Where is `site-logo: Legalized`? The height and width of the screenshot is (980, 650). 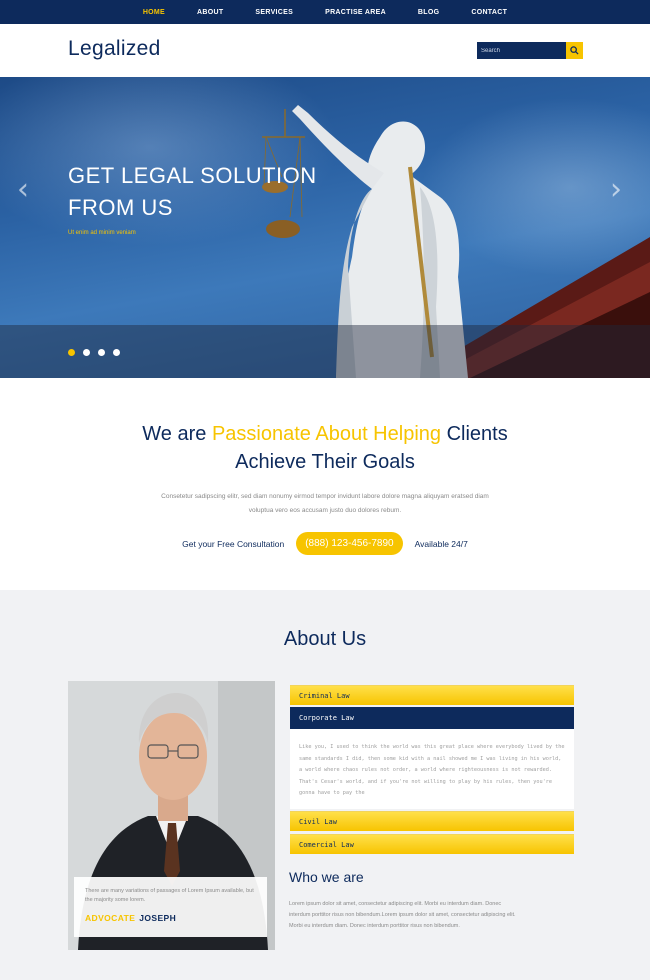 site-logo: Legalized is located at coordinates (114, 49).